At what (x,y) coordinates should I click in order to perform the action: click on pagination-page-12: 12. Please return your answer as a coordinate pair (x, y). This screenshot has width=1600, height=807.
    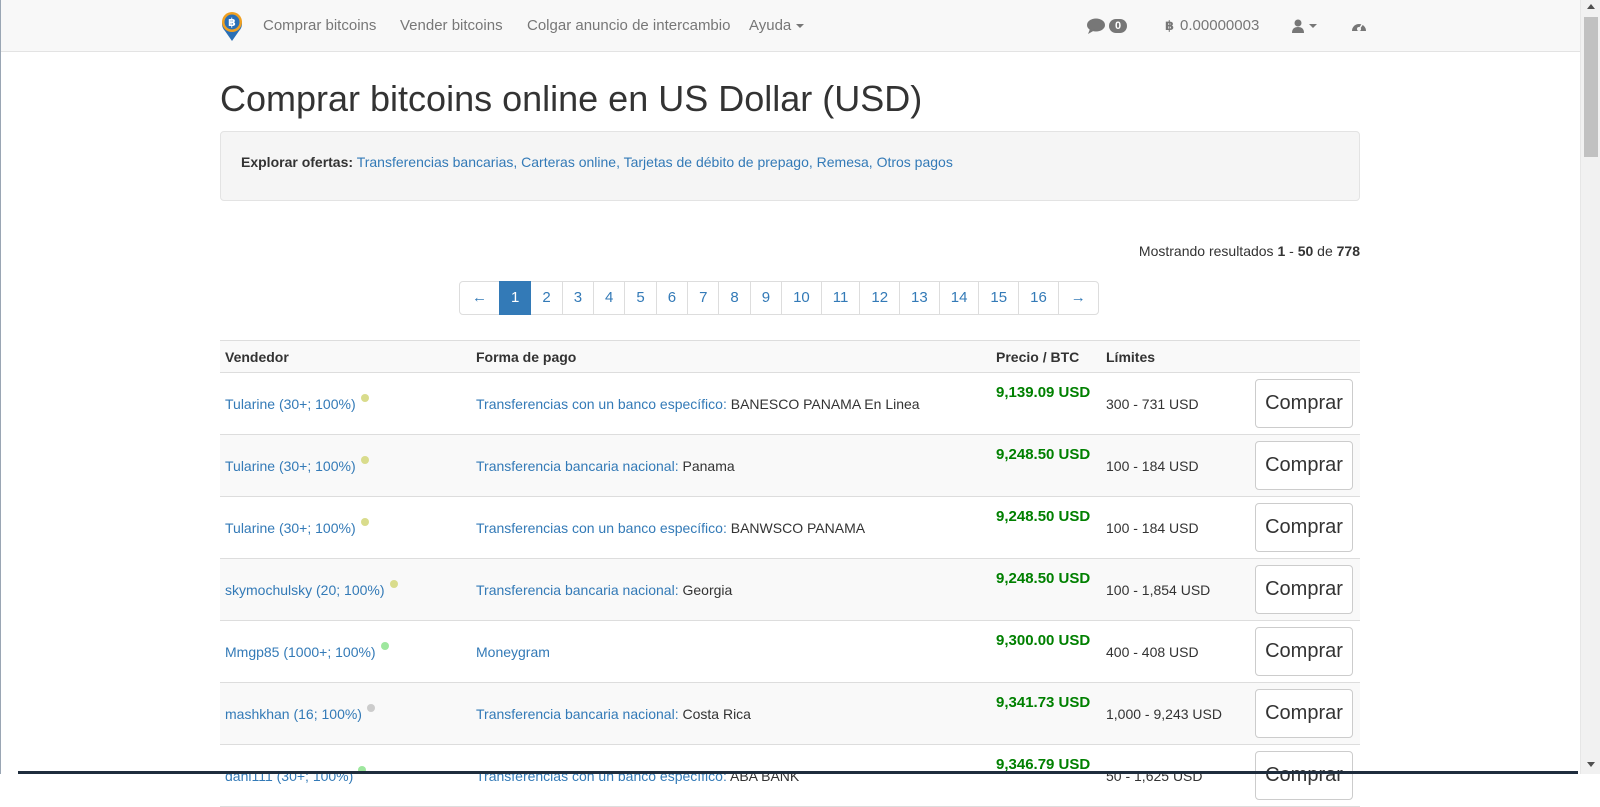
    Looking at the image, I should click on (880, 298).